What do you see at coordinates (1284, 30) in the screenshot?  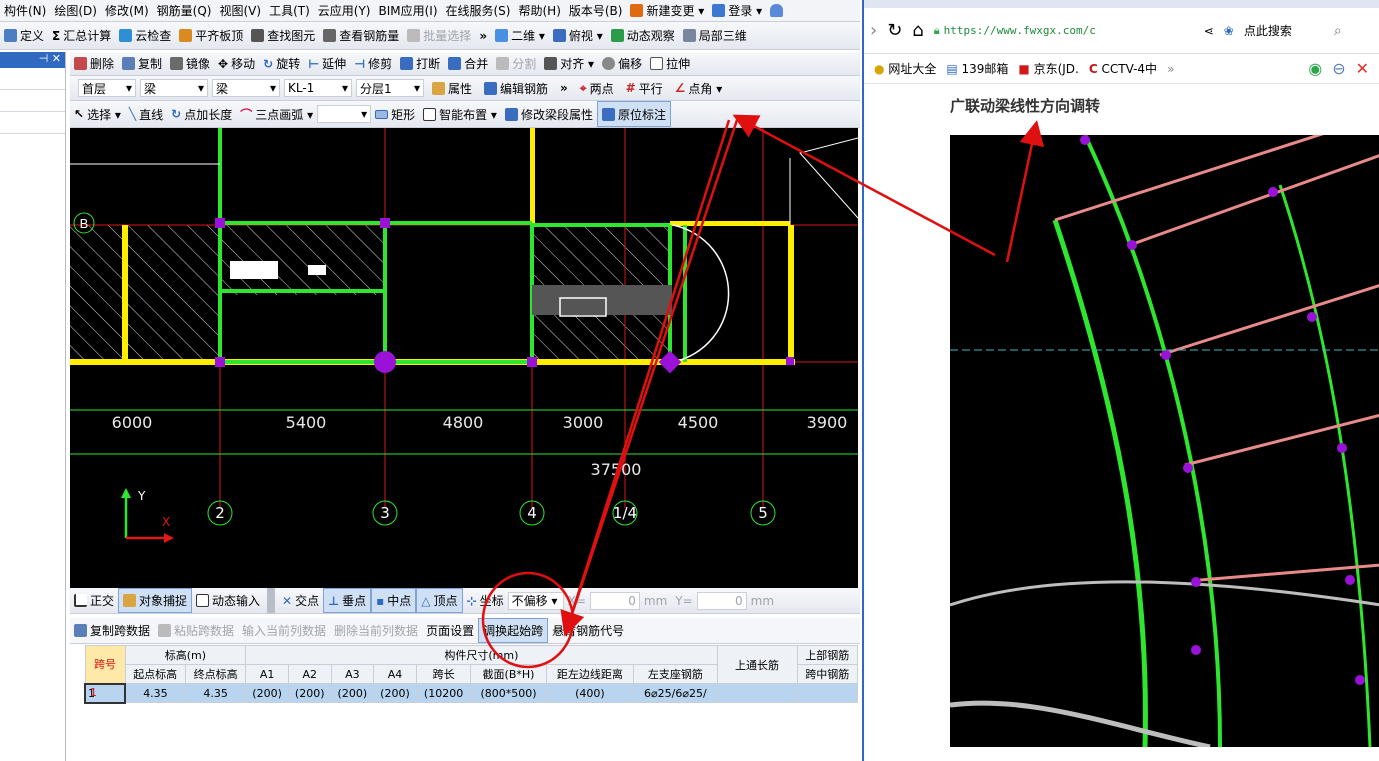 I see `search-box: 点此搜索` at bounding box center [1284, 30].